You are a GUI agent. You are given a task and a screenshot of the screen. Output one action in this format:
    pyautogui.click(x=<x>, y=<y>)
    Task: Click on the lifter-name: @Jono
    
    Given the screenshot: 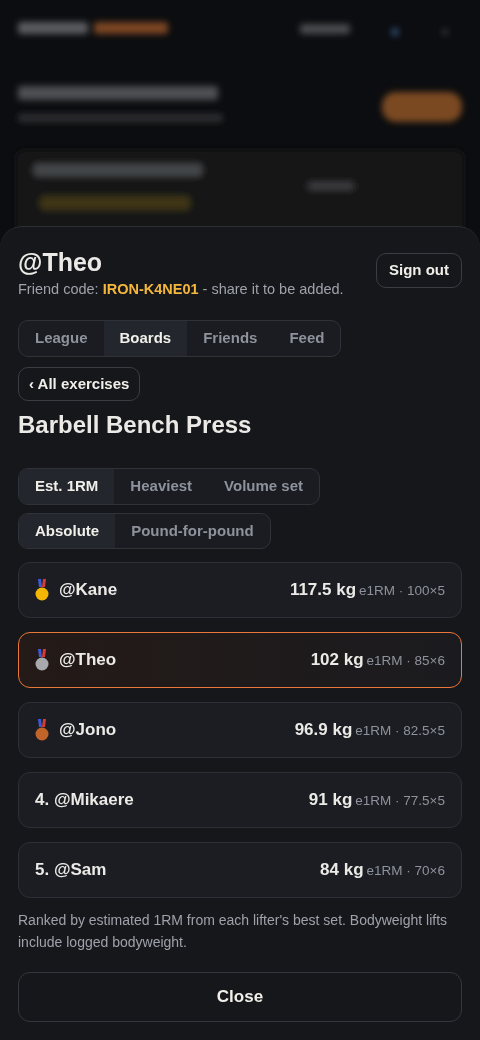 What is the action you would take?
    pyautogui.click(x=88, y=730)
    